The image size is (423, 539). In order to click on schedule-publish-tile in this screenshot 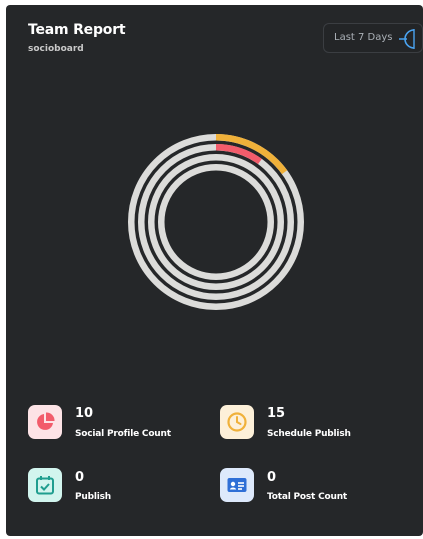, I will do `click(237, 422)`.